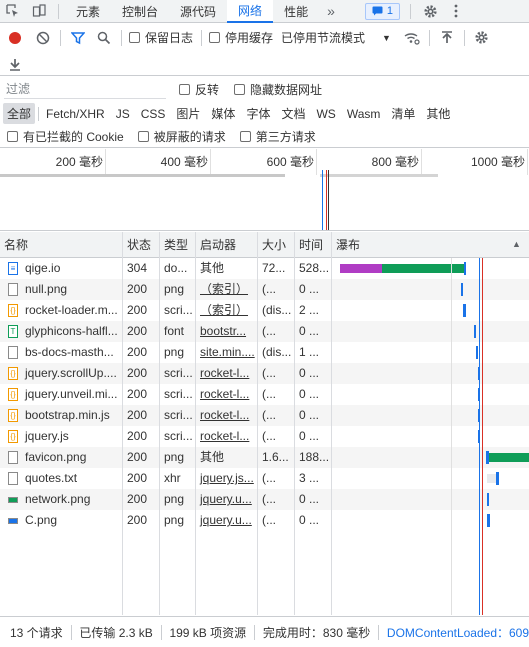 The height and width of the screenshot is (647, 529). I want to click on cell-name: quotes.txt, so click(71, 478).